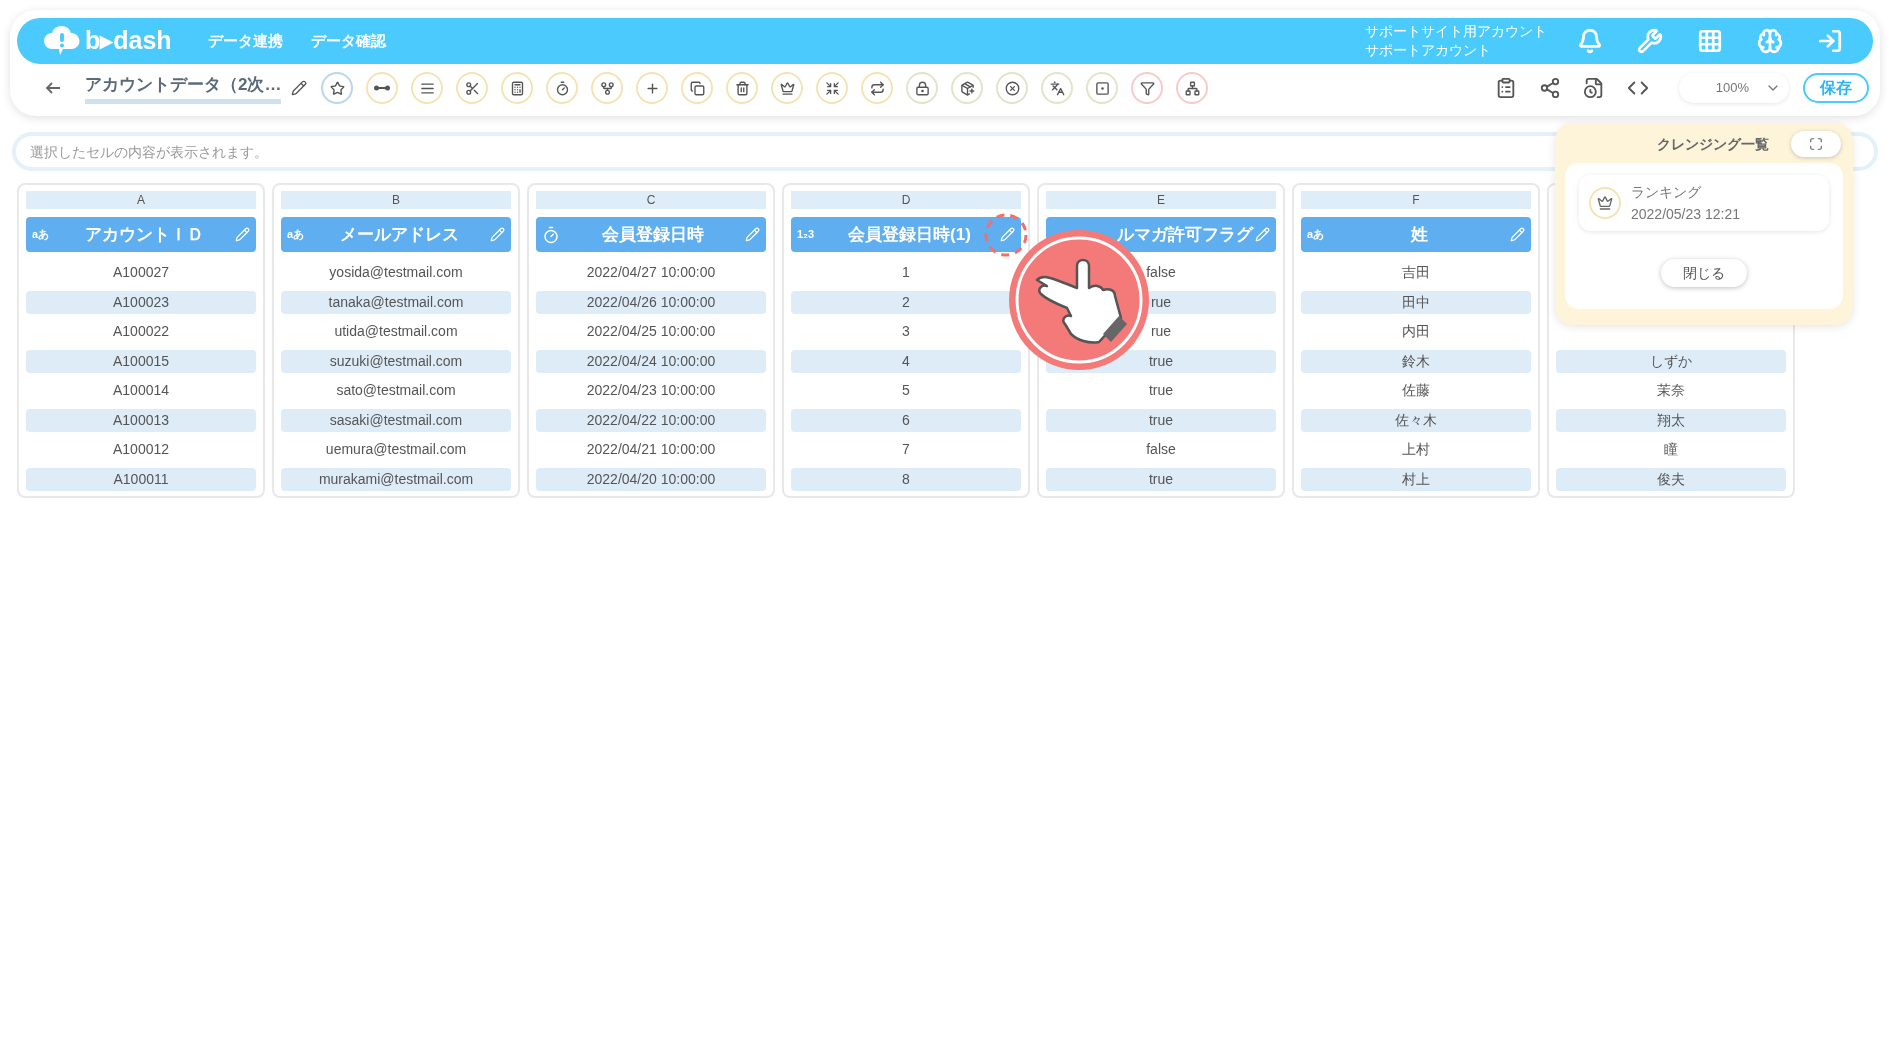 The image size is (1890, 1063). Describe the element at coordinates (1416, 332) in the screenshot. I see `table-cell: 内田` at that location.